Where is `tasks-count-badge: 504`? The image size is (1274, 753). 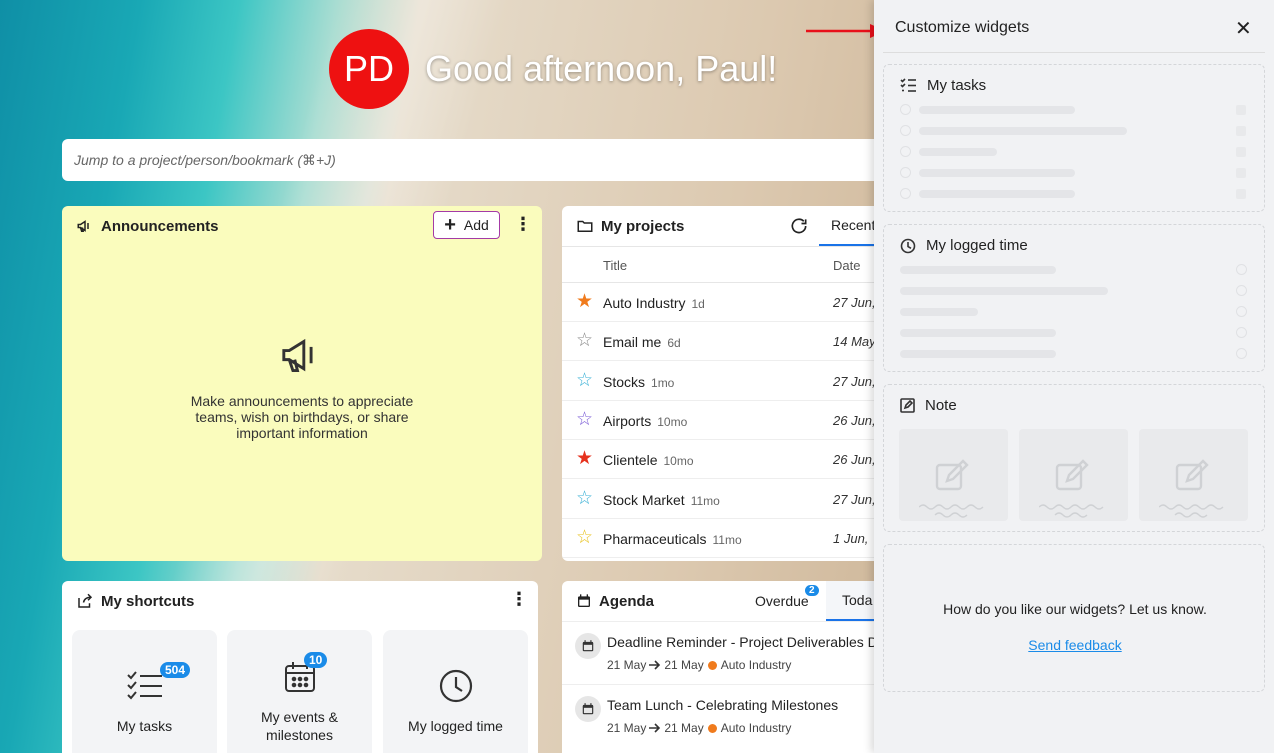 tasks-count-badge: 504 is located at coordinates (175, 670).